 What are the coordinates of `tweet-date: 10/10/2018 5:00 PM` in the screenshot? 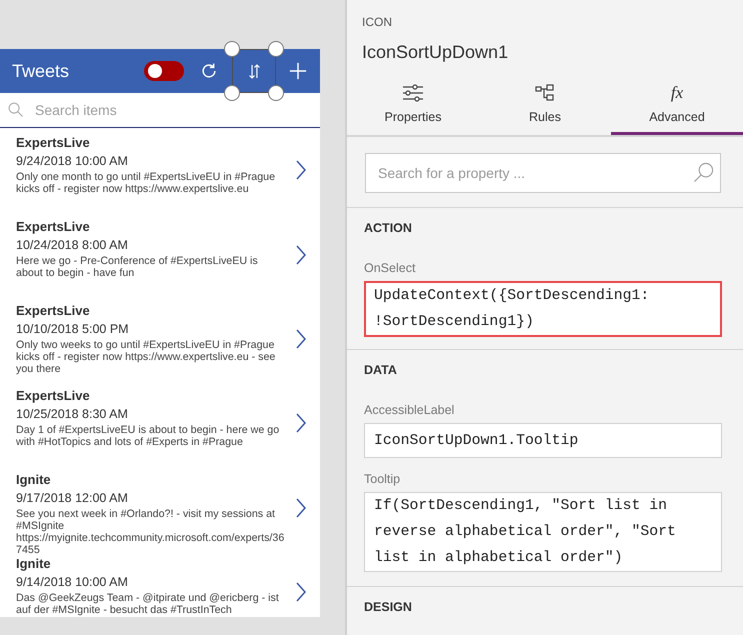 It's located at (73, 329).